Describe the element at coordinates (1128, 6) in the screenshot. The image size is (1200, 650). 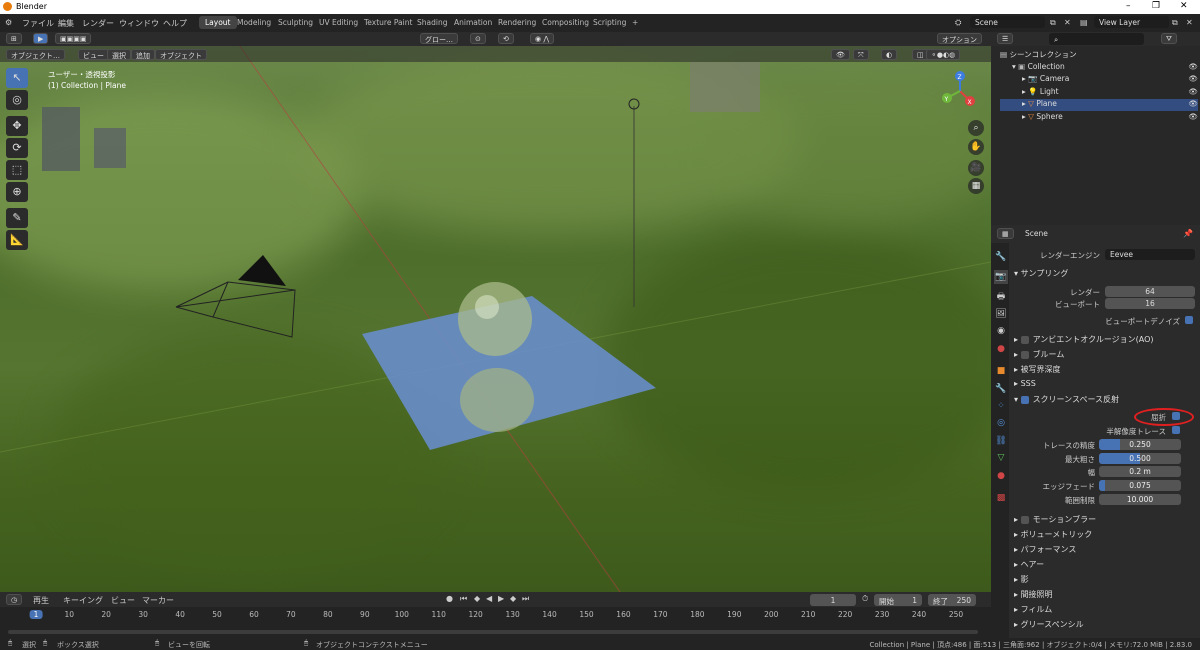
I see `minimize-button: –` at that location.